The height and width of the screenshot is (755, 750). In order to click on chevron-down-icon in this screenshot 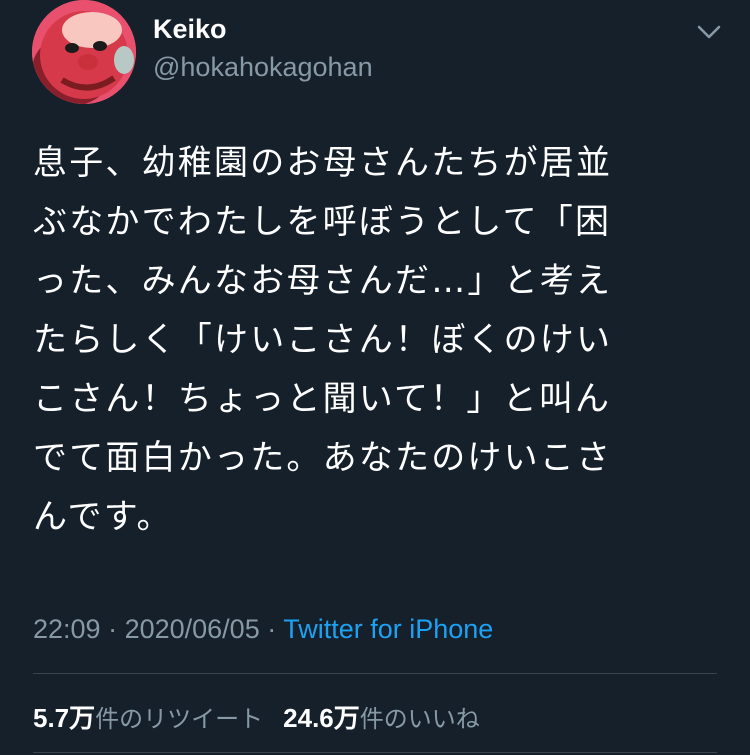, I will do `click(709, 32)`.